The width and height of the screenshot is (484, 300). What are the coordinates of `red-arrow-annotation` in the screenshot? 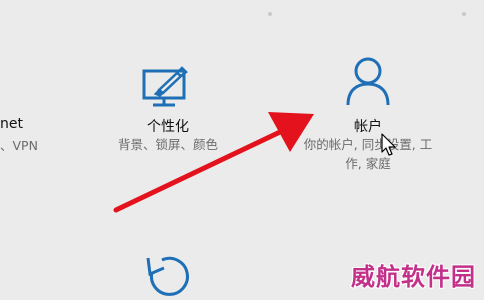 It's located at (213, 162).